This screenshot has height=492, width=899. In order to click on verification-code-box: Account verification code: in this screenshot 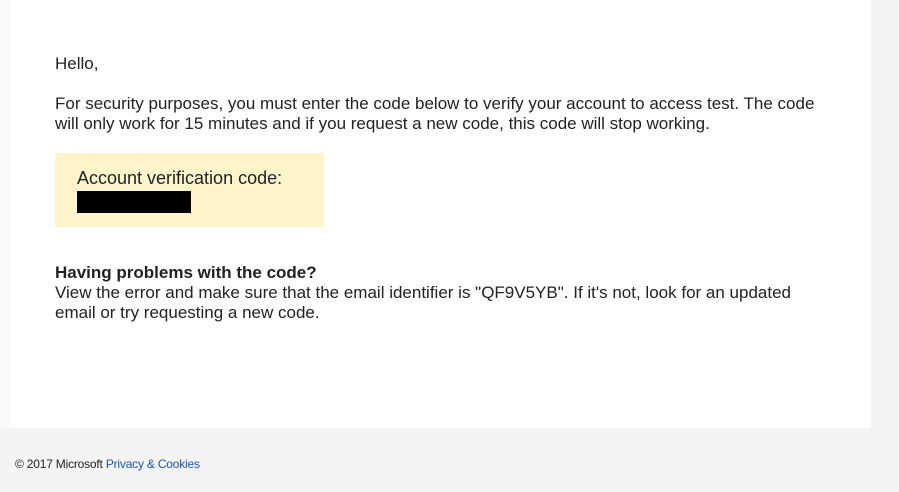, I will do `click(189, 190)`.